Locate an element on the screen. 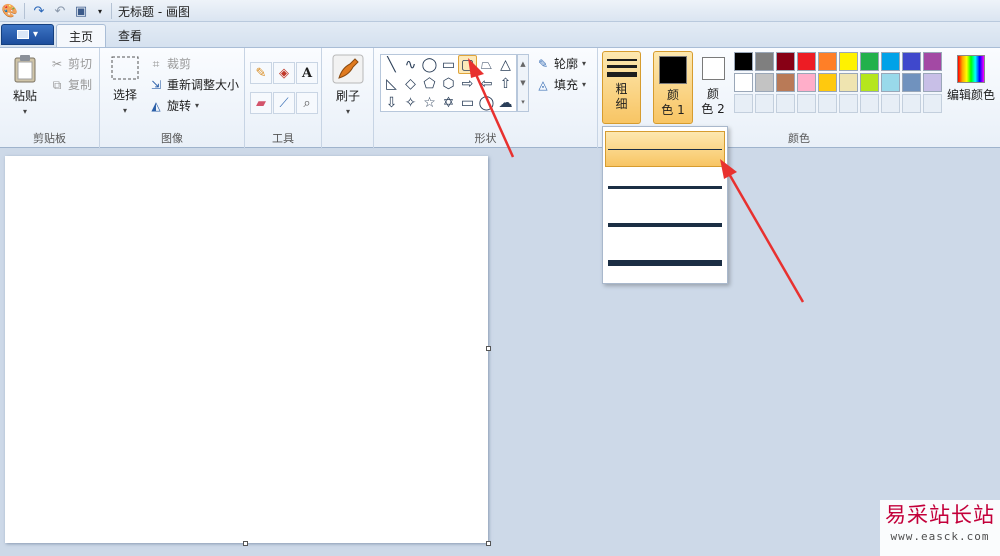 The height and width of the screenshot is (556, 1000). expand-gallery-icon: ▾ is located at coordinates (523, 102).